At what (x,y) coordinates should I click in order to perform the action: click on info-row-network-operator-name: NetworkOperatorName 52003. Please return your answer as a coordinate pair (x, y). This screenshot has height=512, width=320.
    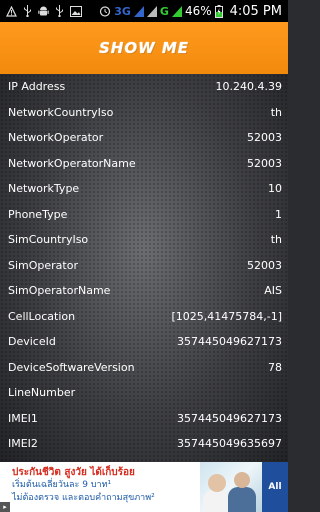
    Looking at the image, I should click on (144, 164).